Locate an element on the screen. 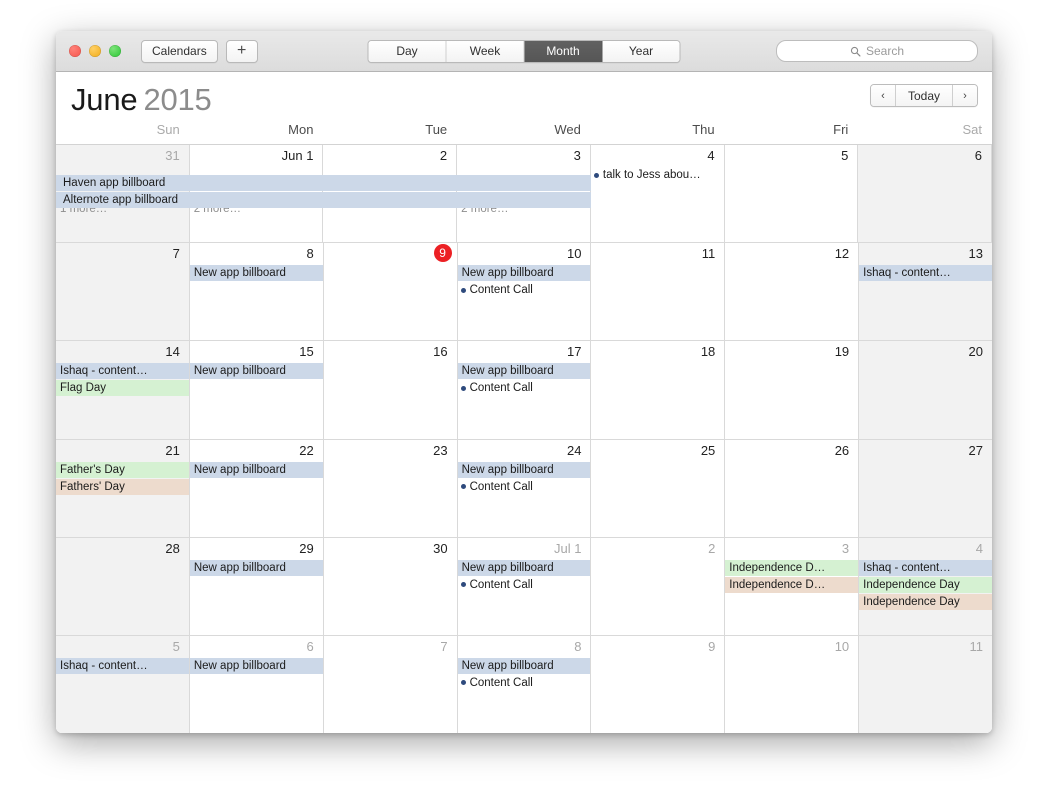  date-navigation-group: ‹ Today › is located at coordinates (923, 95).